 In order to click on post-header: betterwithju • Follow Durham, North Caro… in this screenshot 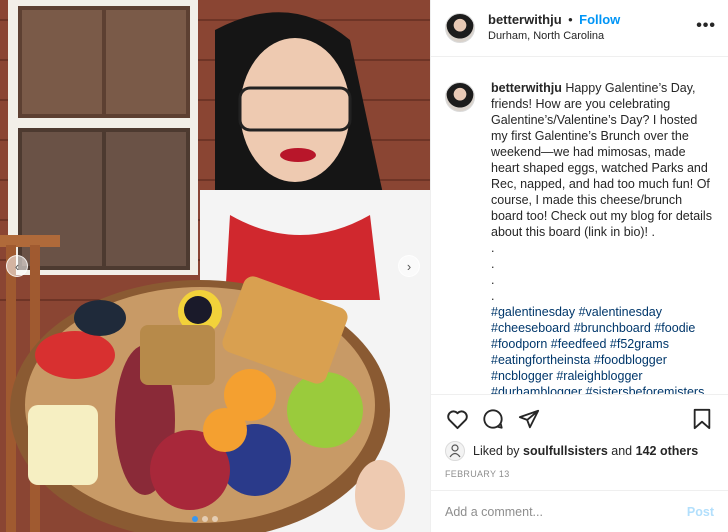, I will do `click(579, 28)`.